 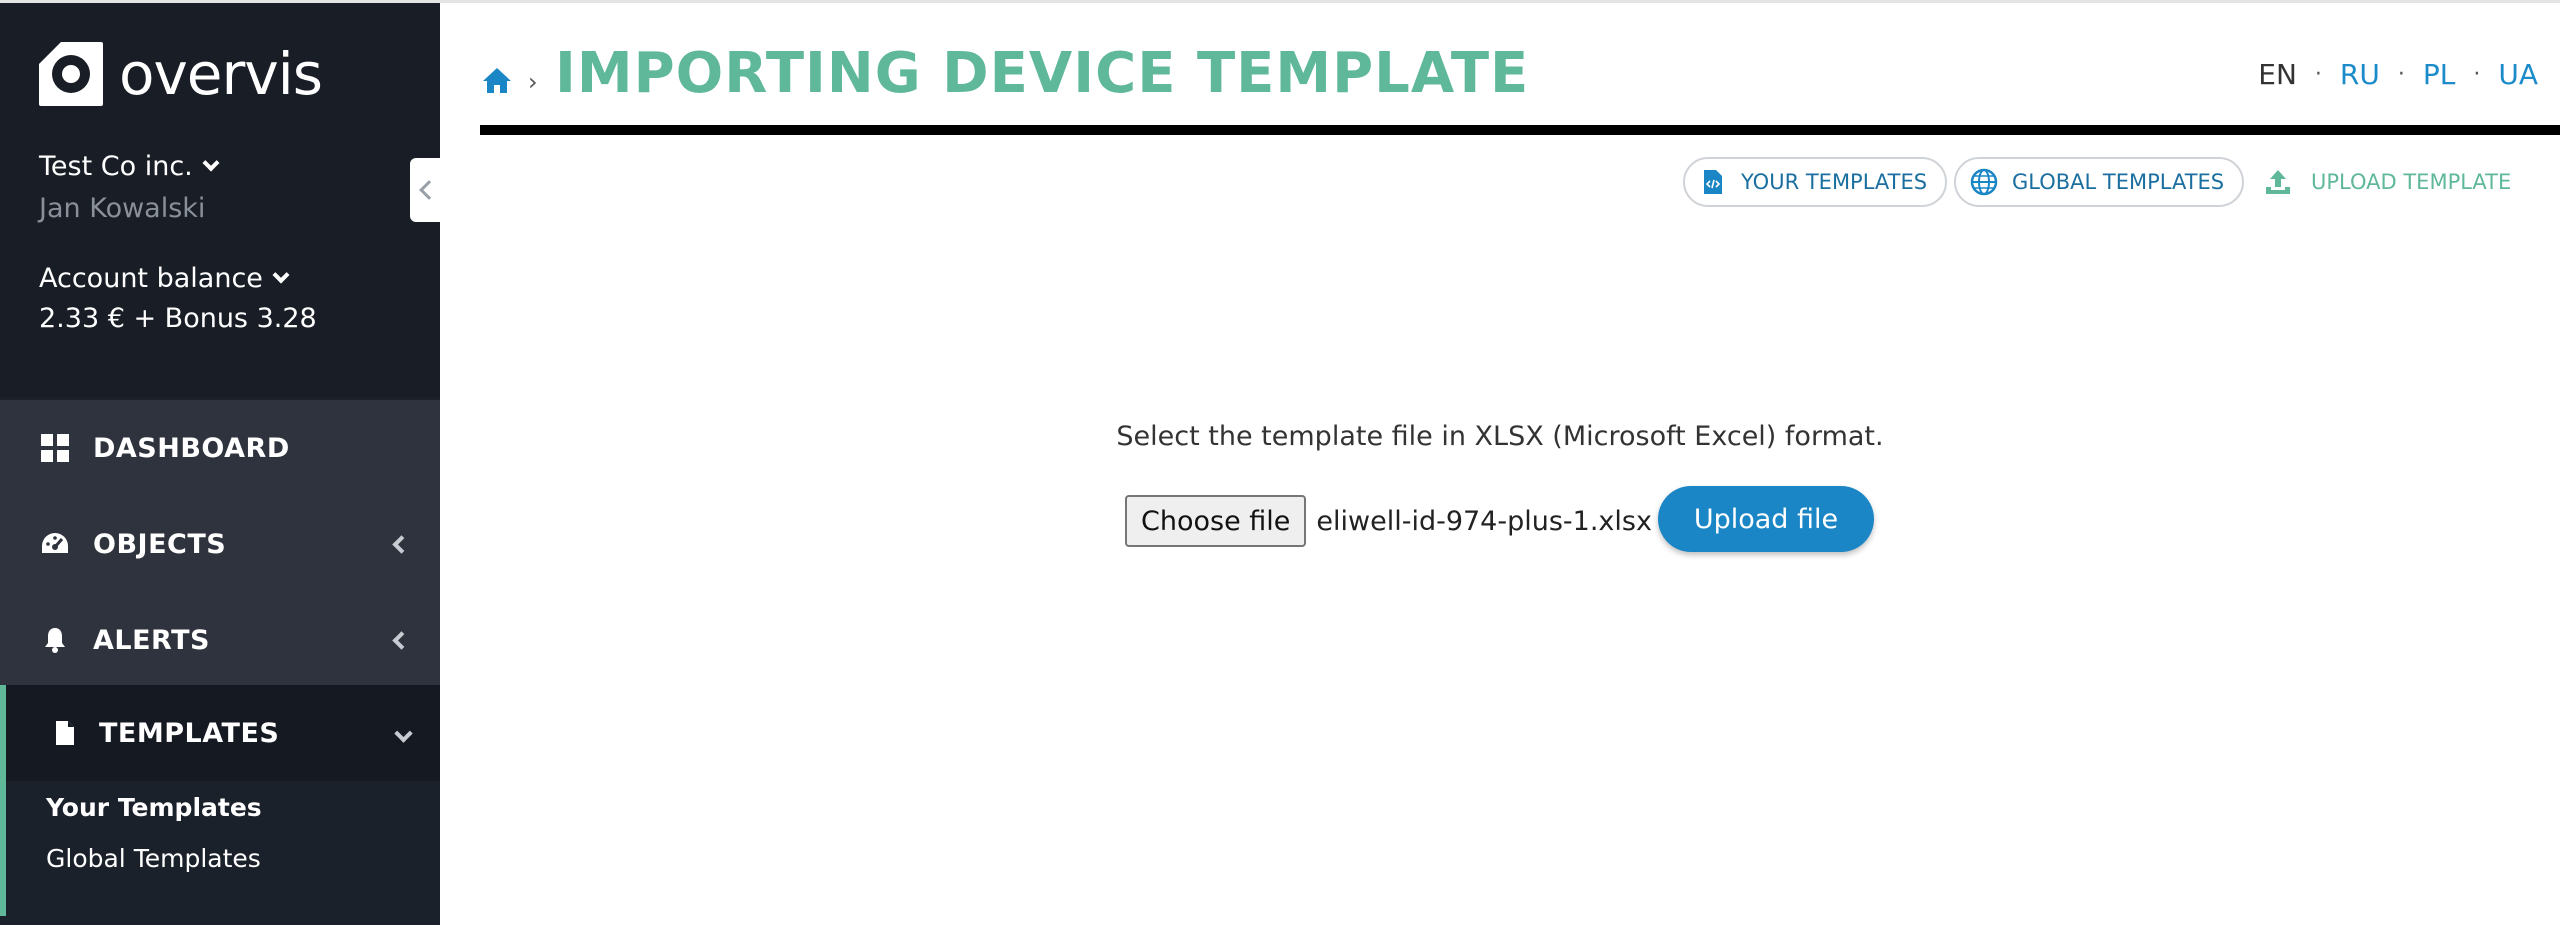 What do you see at coordinates (154, 807) in the screenshot?
I see `submenu-item-your-templates: Your Templates` at bounding box center [154, 807].